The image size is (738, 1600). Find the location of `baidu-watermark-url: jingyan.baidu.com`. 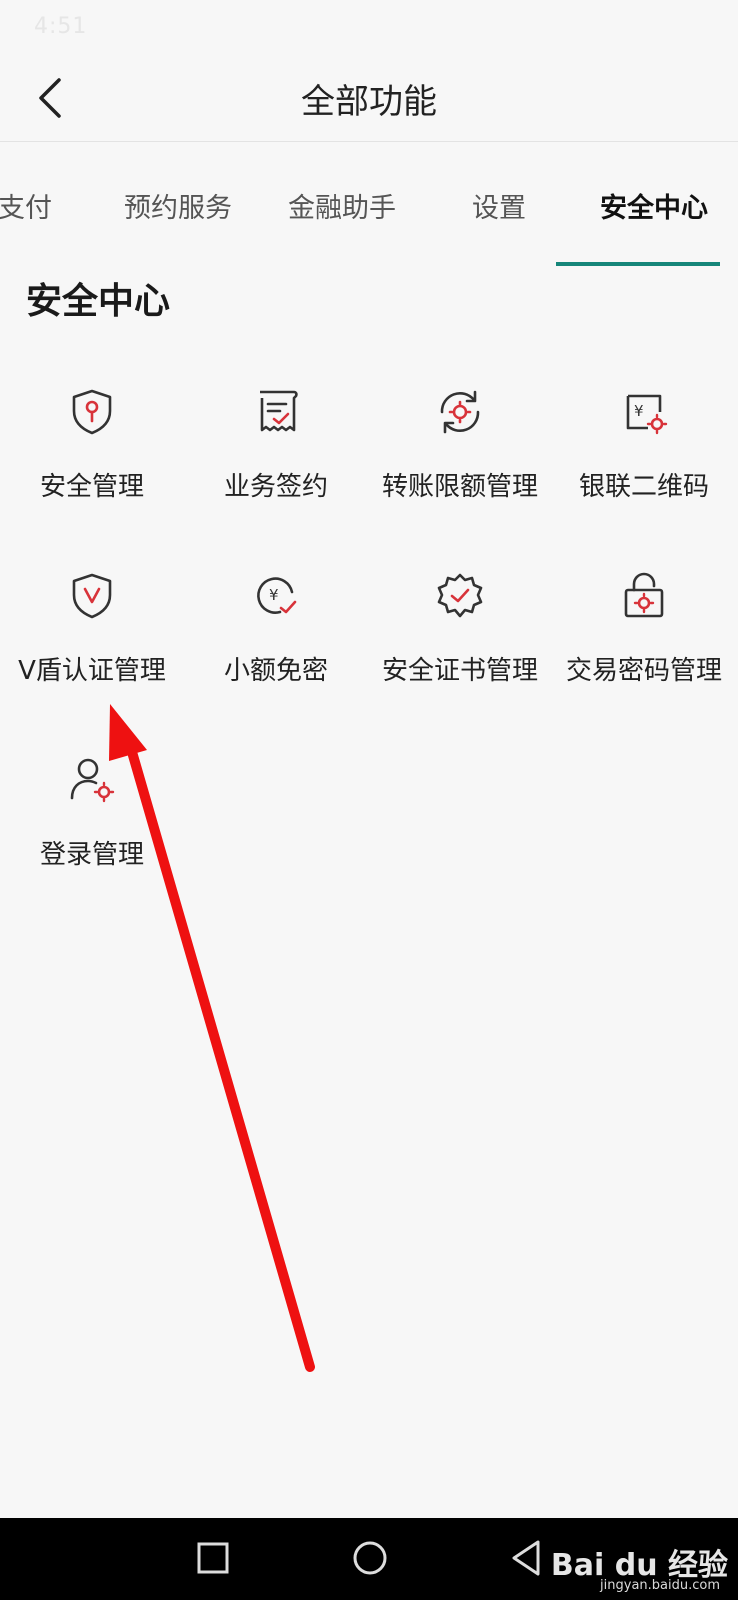

baidu-watermark-url: jingyan.baidu.com is located at coordinates (660, 1585).